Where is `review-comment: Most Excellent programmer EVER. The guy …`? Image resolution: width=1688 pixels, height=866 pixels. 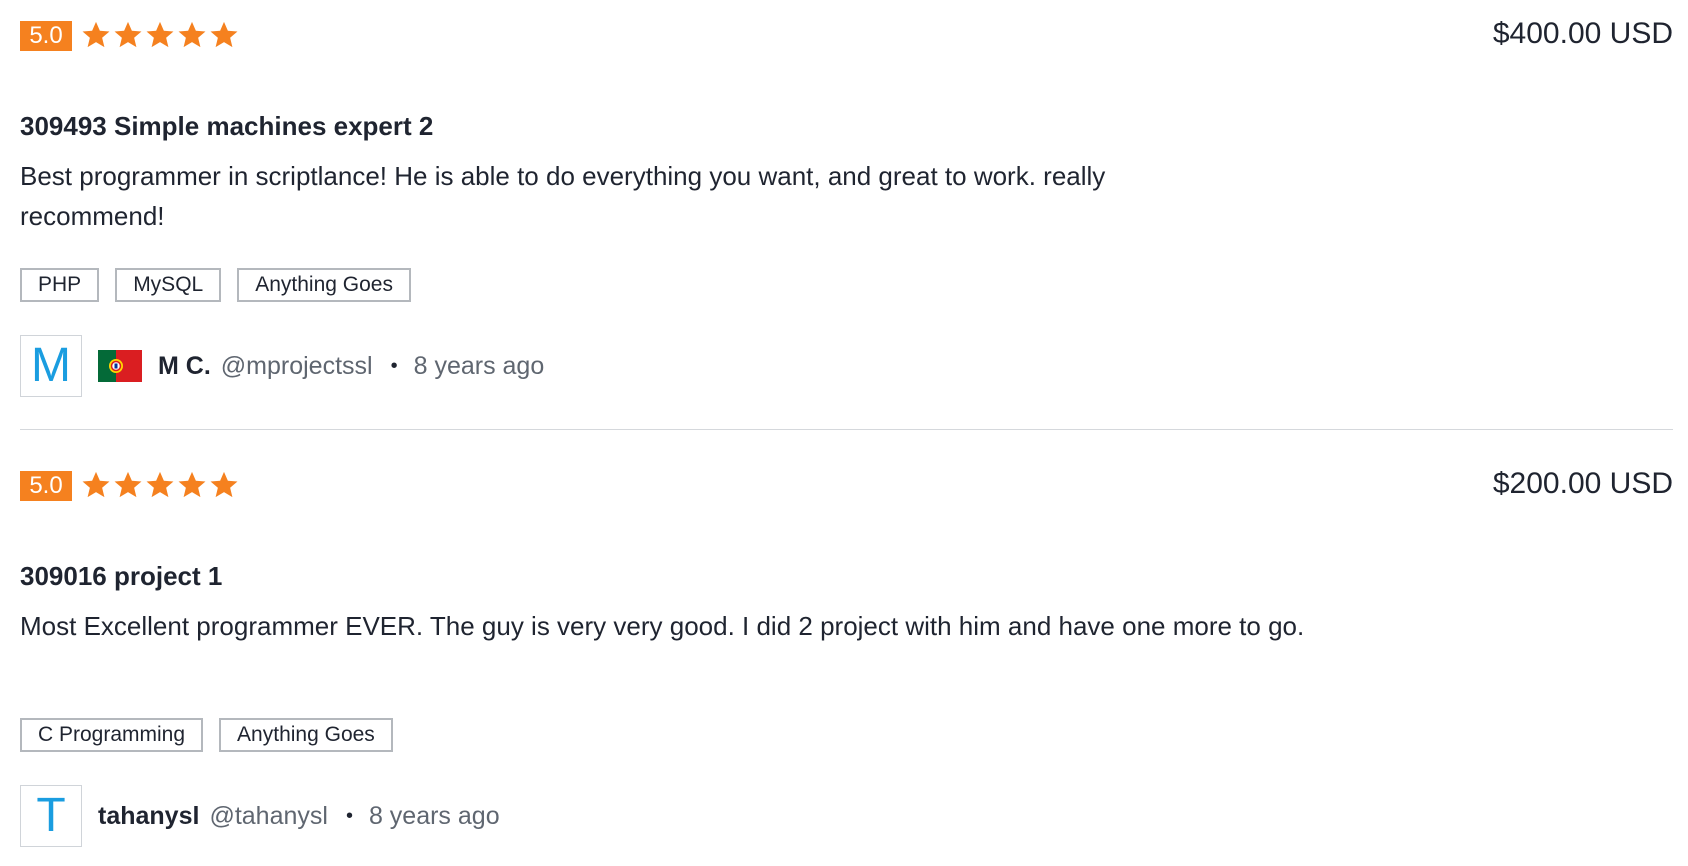 review-comment: Most Excellent programmer EVER. The guy … is located at coordinates (662, 626).